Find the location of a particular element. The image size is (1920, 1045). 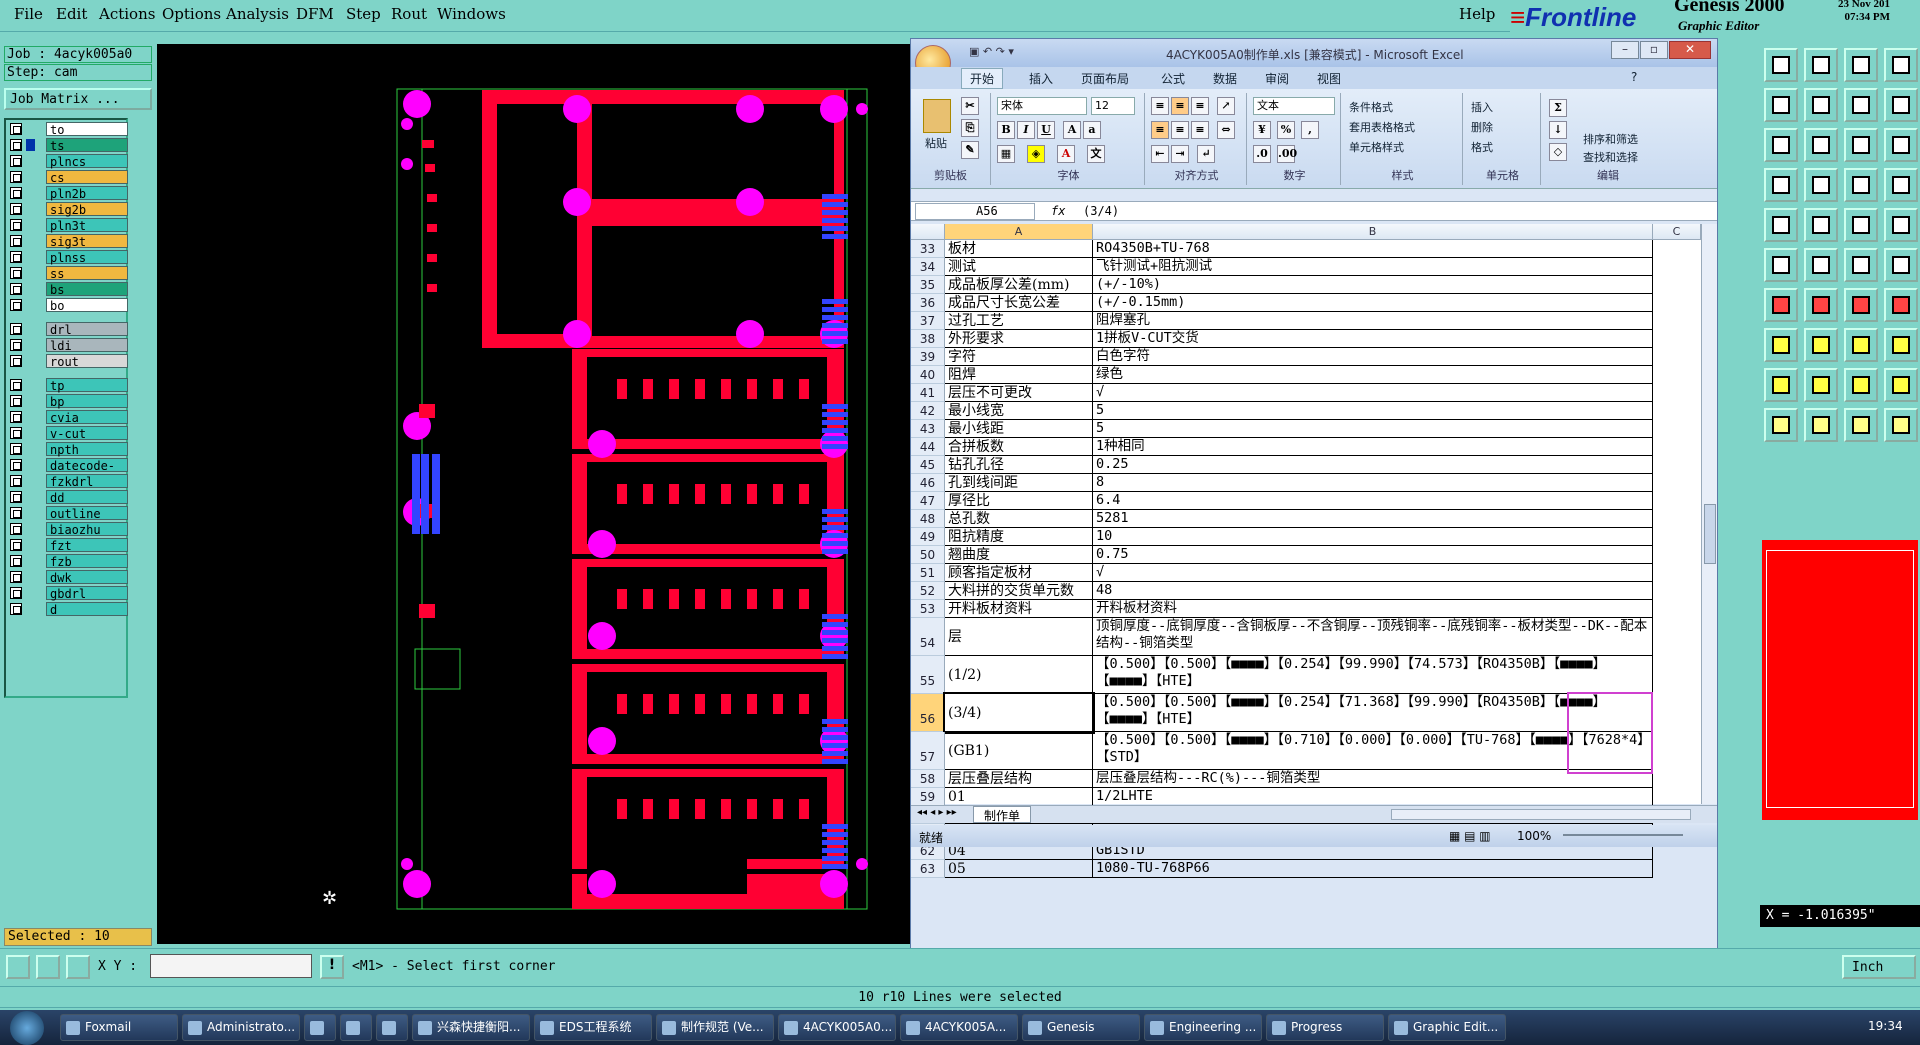

layer-row-dd: dd is located at coordinates (68, 497).